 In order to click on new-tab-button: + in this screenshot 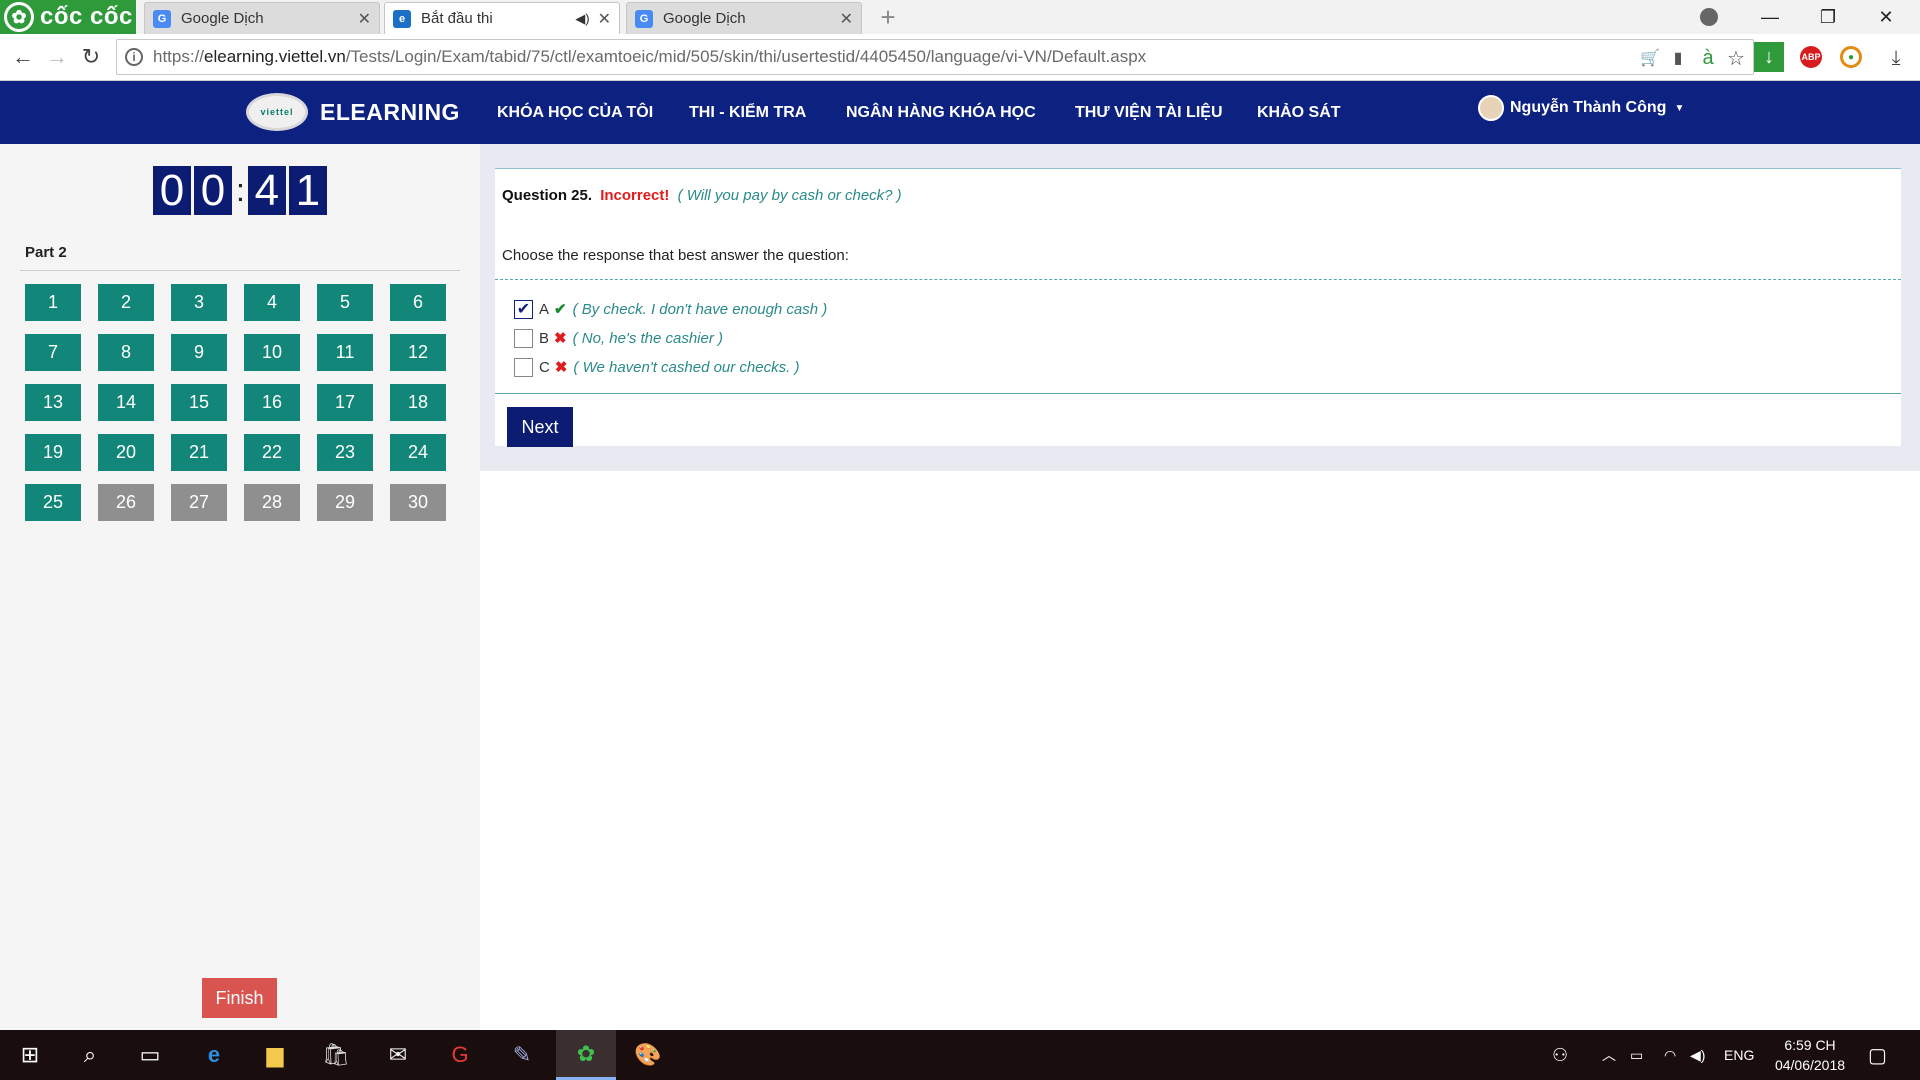, I will do `click(888, 17)`.